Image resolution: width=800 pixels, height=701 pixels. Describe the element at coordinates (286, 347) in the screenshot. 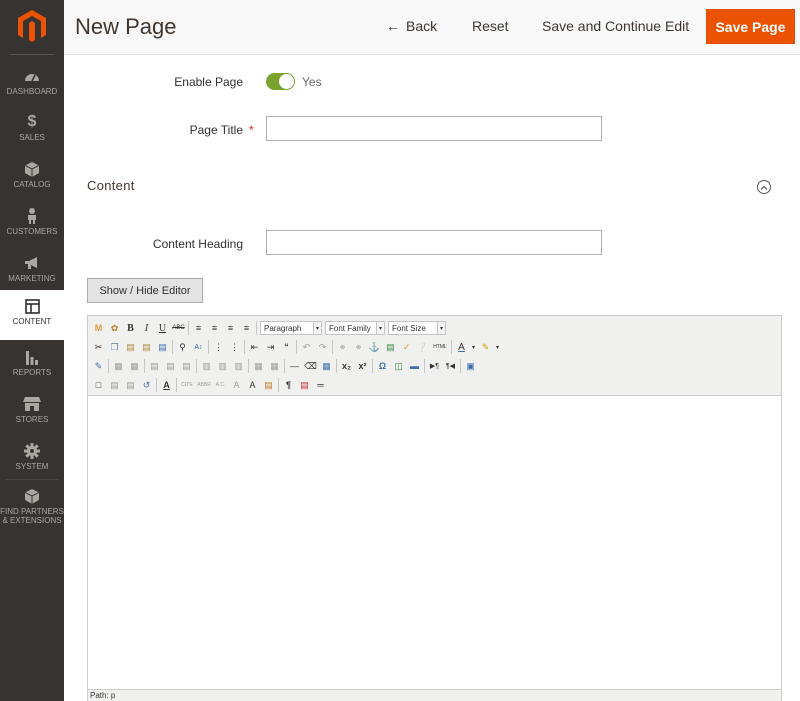

I see `blockquote-icon: “` at that location.